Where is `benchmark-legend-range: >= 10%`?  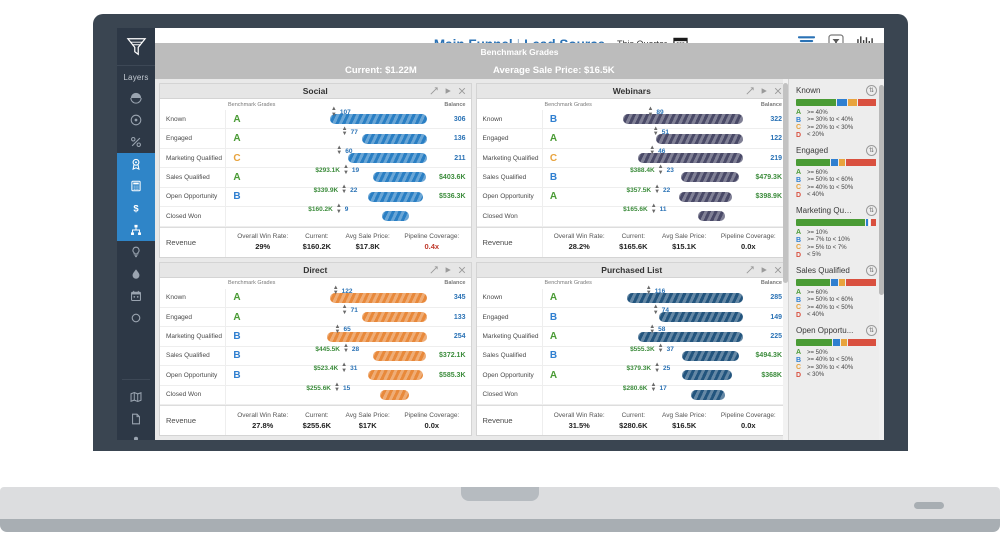 benchmark-legend-range: >= 10% is located at coordinates (817, 232).